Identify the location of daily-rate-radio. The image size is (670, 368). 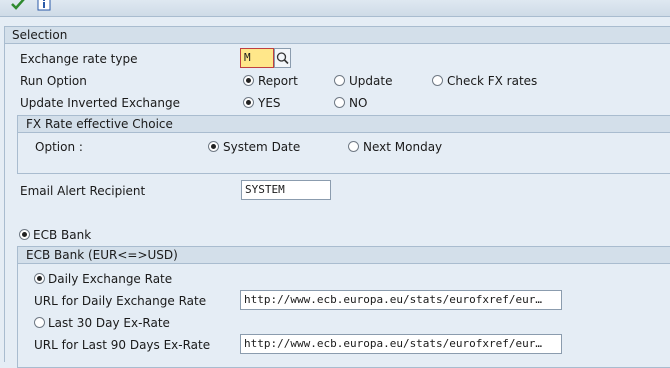
(39, 278).